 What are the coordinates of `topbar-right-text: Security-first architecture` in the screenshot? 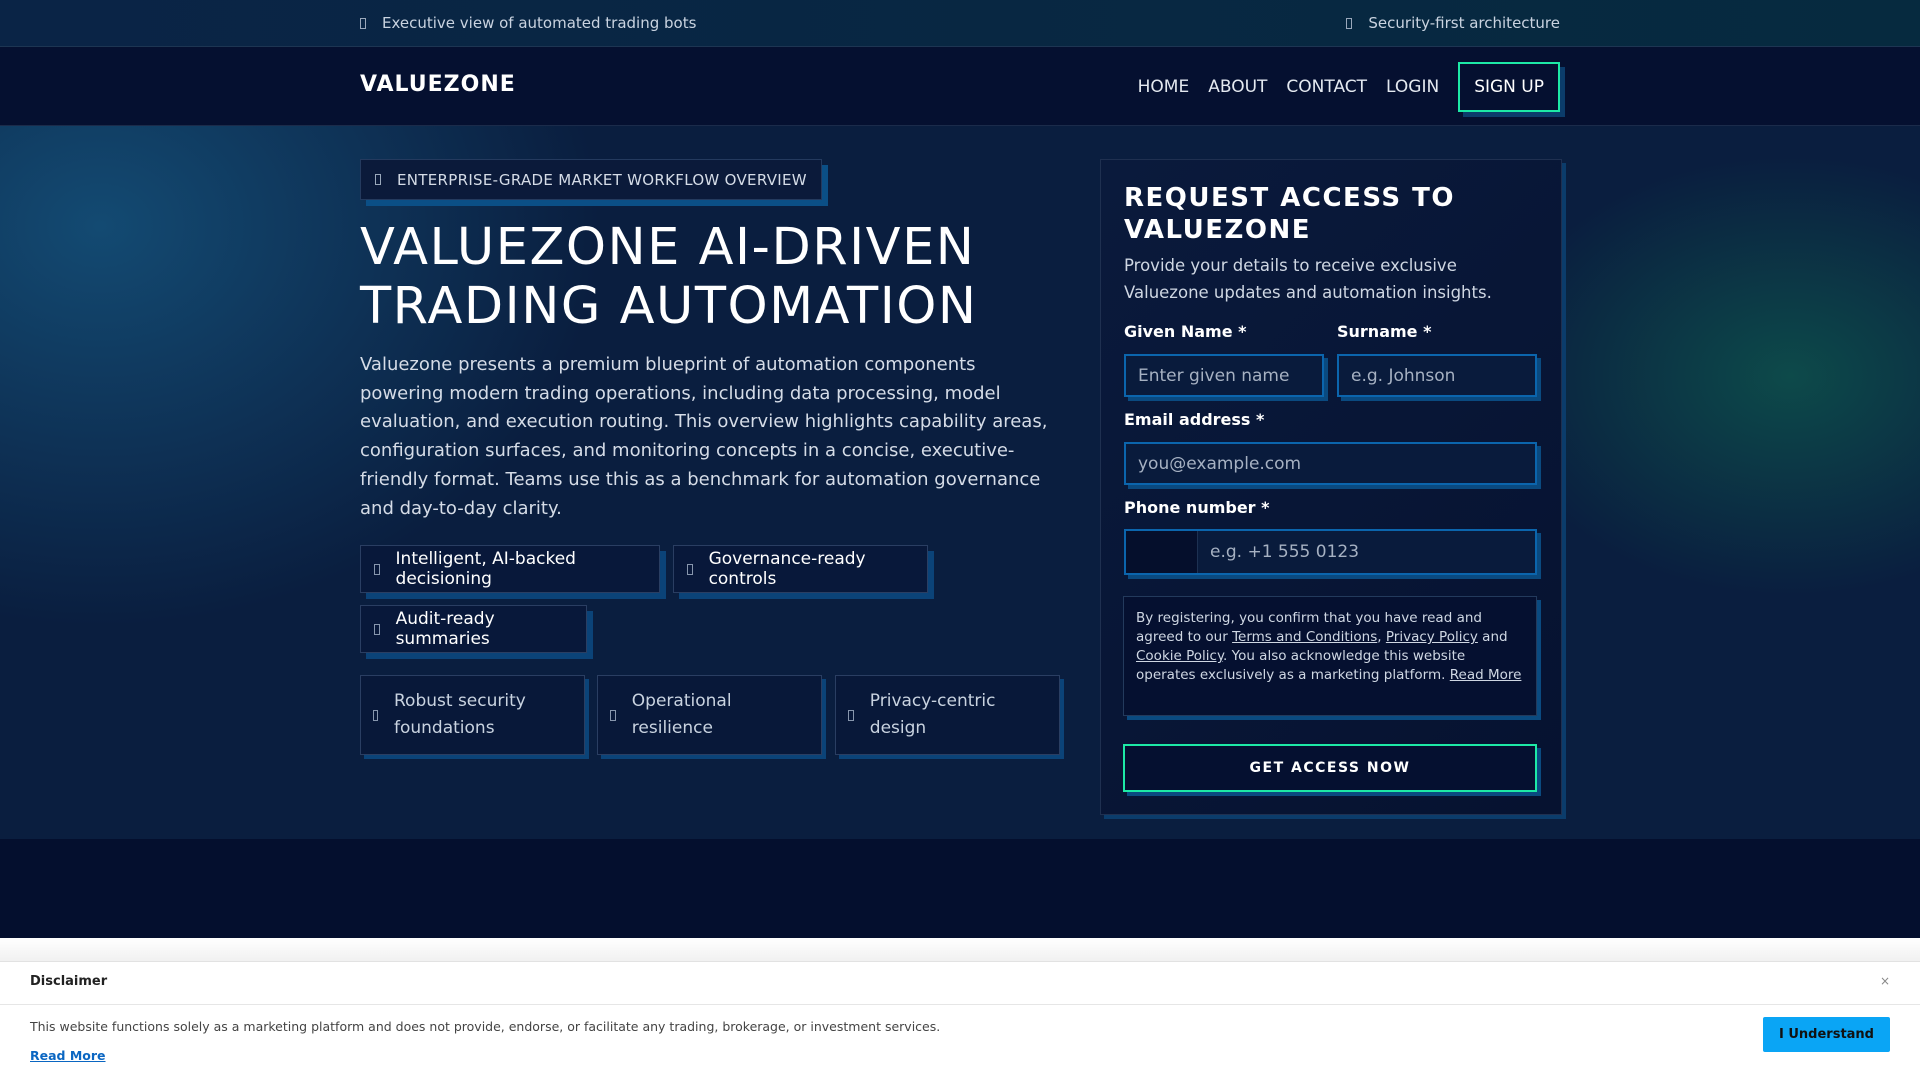 It's located at (1464, 23).